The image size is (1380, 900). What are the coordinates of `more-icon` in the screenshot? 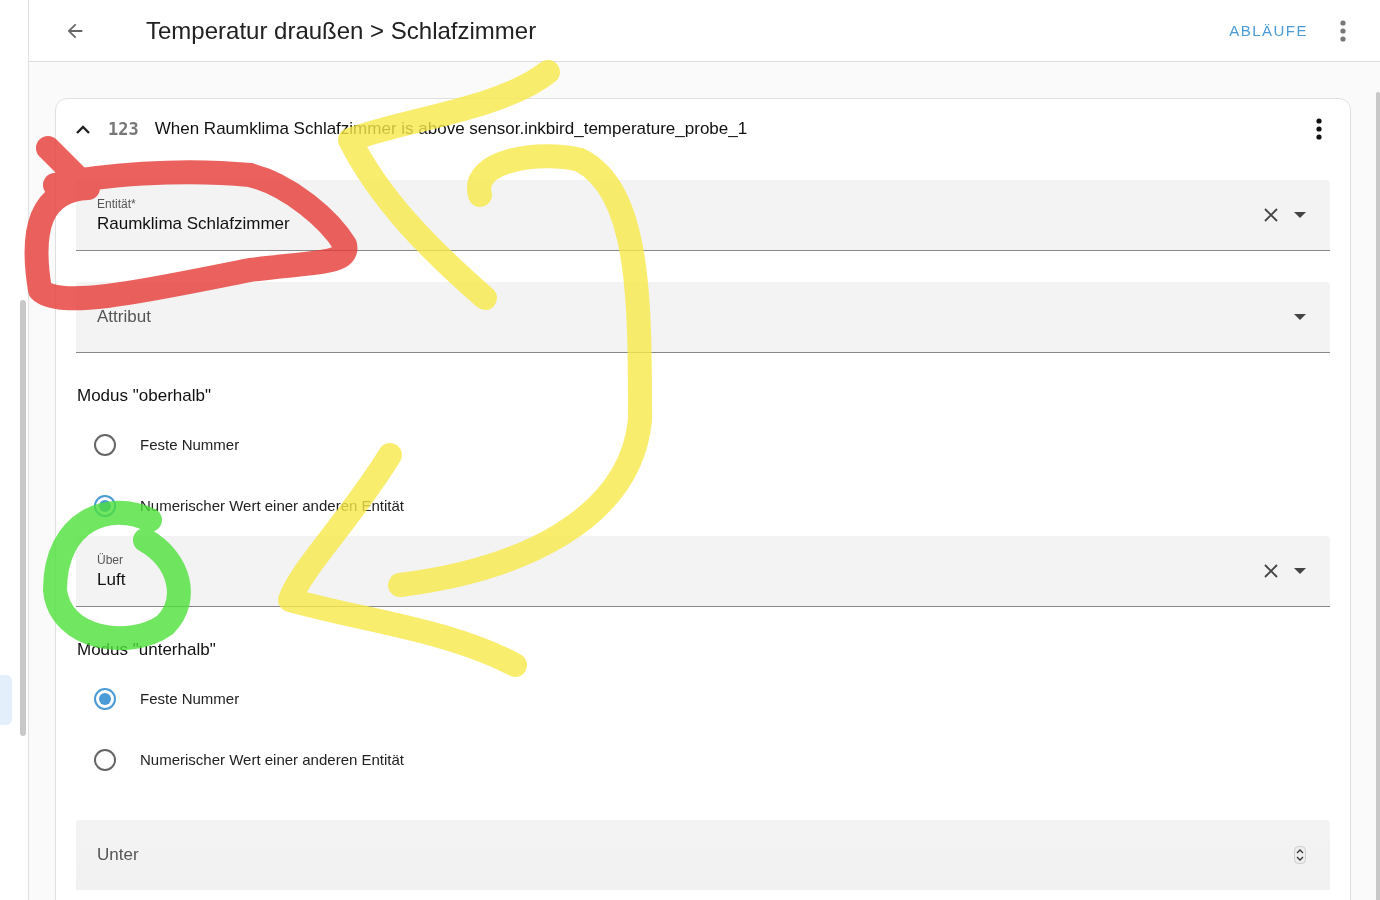 It's located at (1319, 129).